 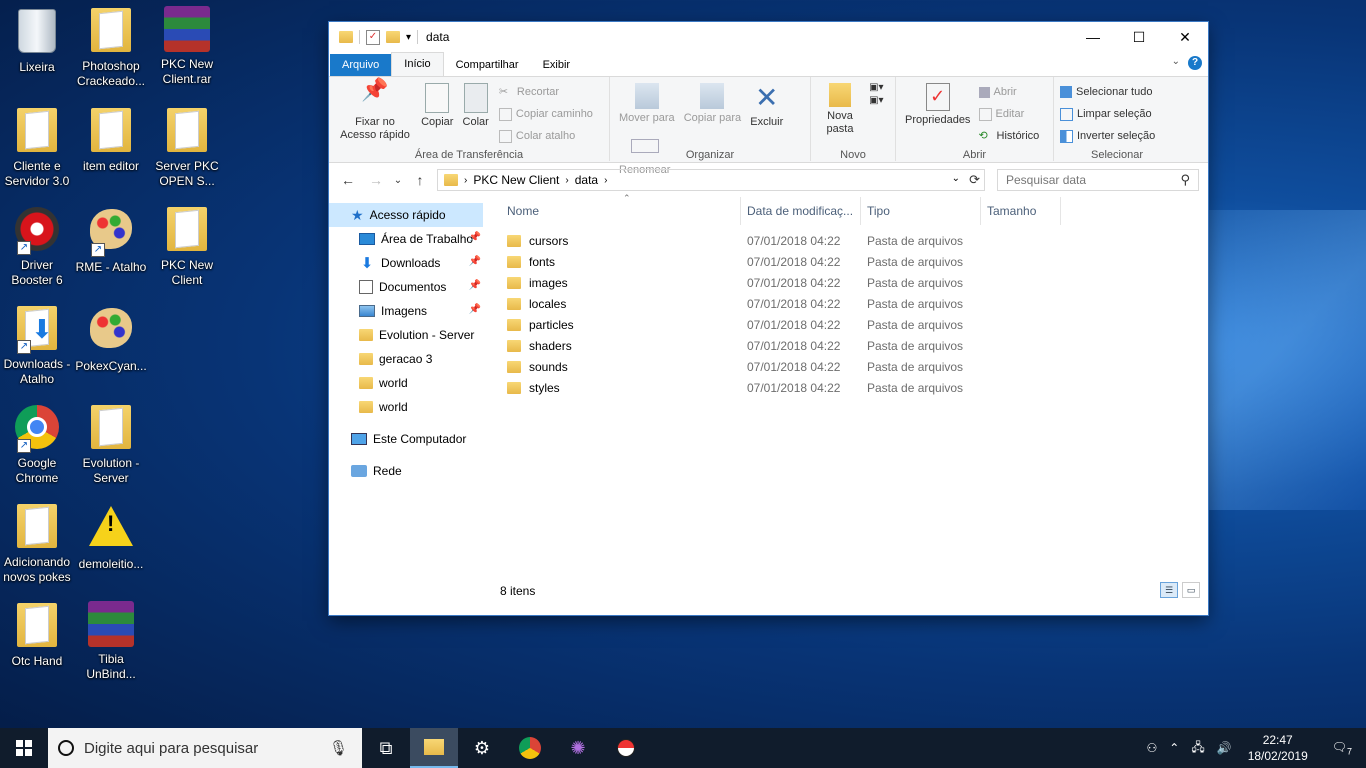 What do you see at coordinates (111, 444) in the screenshot?
I see `desktop-icon-evolution-server: Evolution - Server` at bounding box center [111, 444].